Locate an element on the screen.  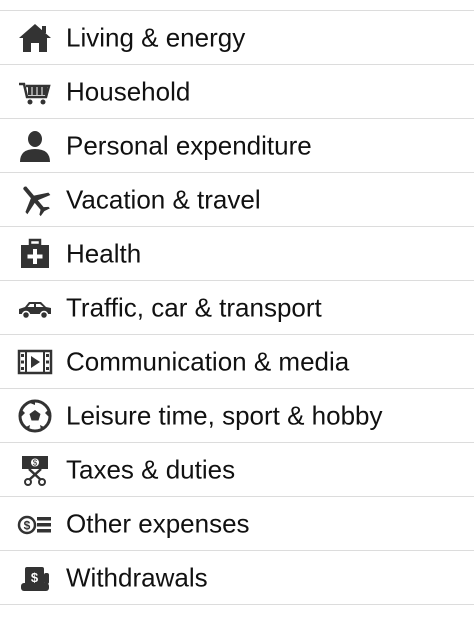
category-label: Living & energy is located at coordinates (156, 36).